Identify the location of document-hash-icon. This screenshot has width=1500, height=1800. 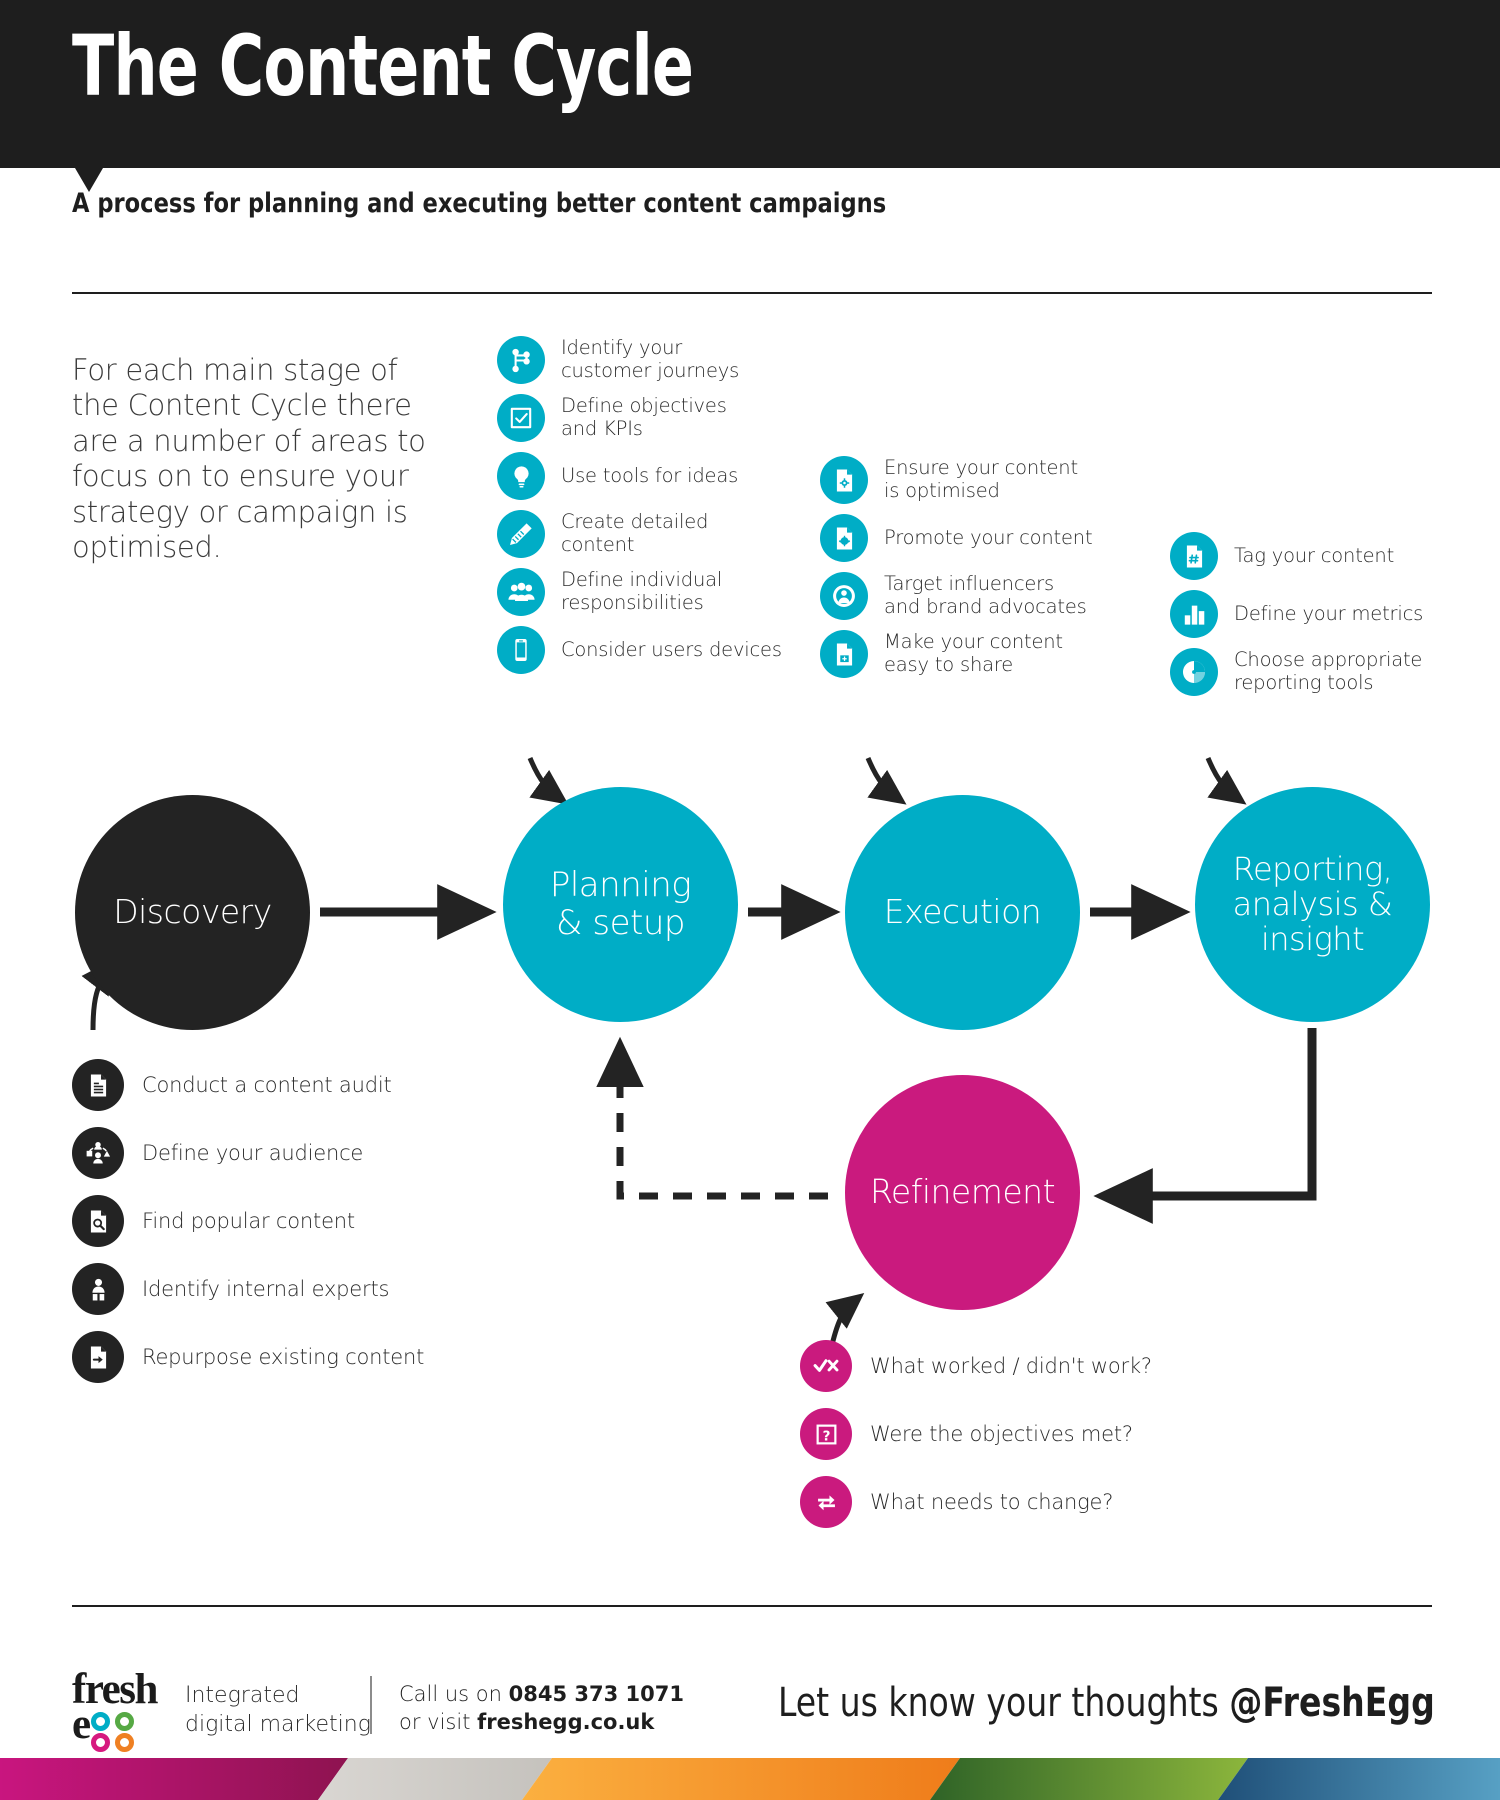
(1194, 556).